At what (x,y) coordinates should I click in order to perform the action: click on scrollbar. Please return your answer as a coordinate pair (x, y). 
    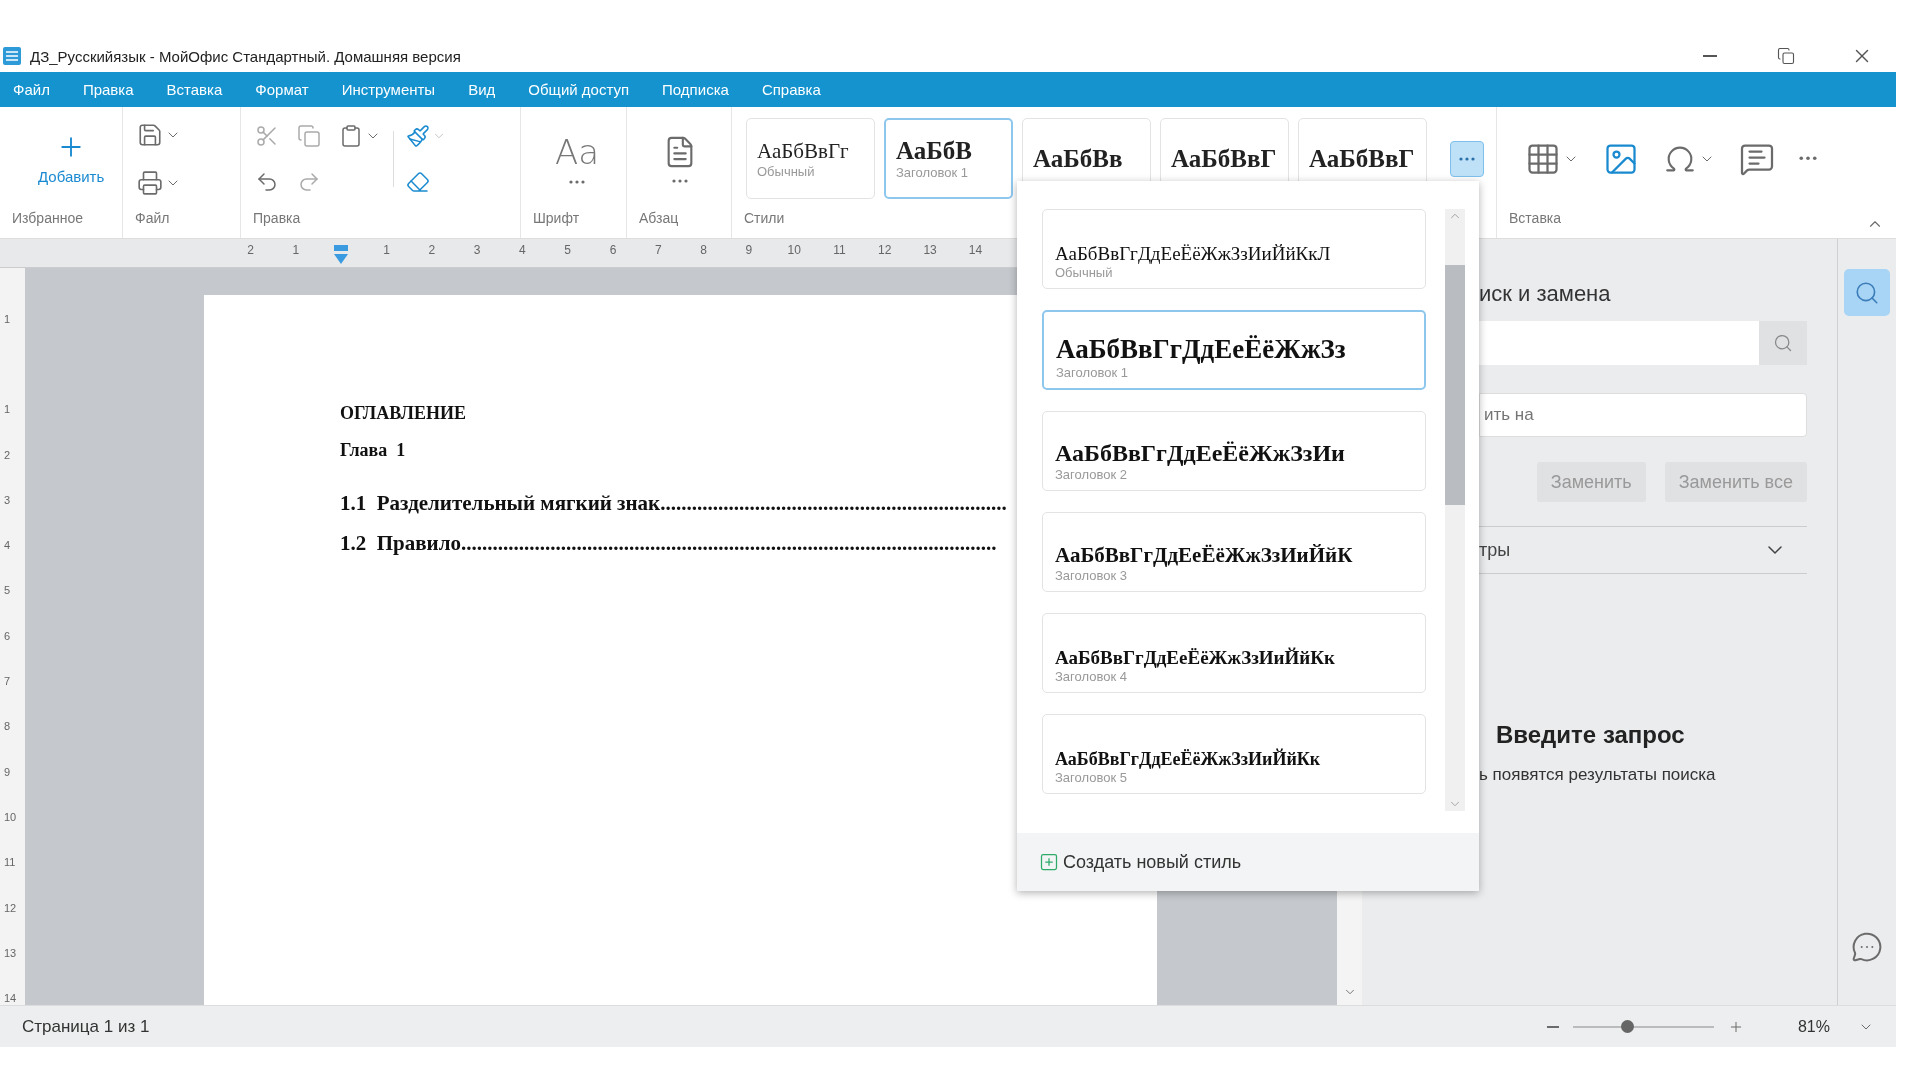
    Looking at the image, I should click on (1455, 510).